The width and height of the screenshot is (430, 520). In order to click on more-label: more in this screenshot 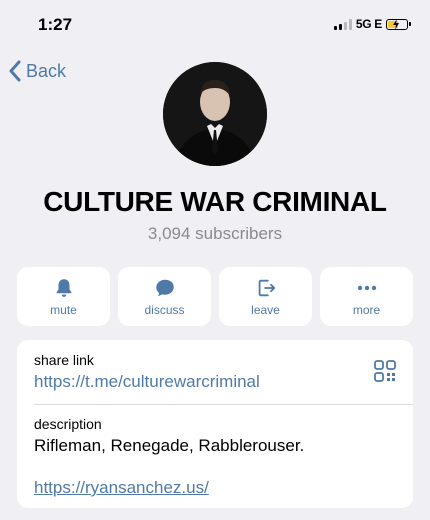, I will do `click(366, 309)`.